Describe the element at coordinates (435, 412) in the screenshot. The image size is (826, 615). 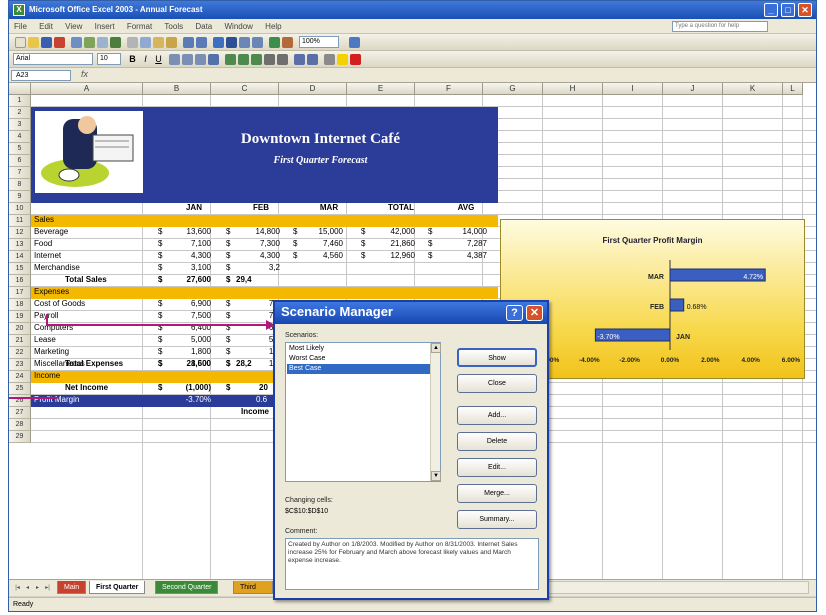
I see `scenarios-scrollbar: ▲ ▼` at that location.